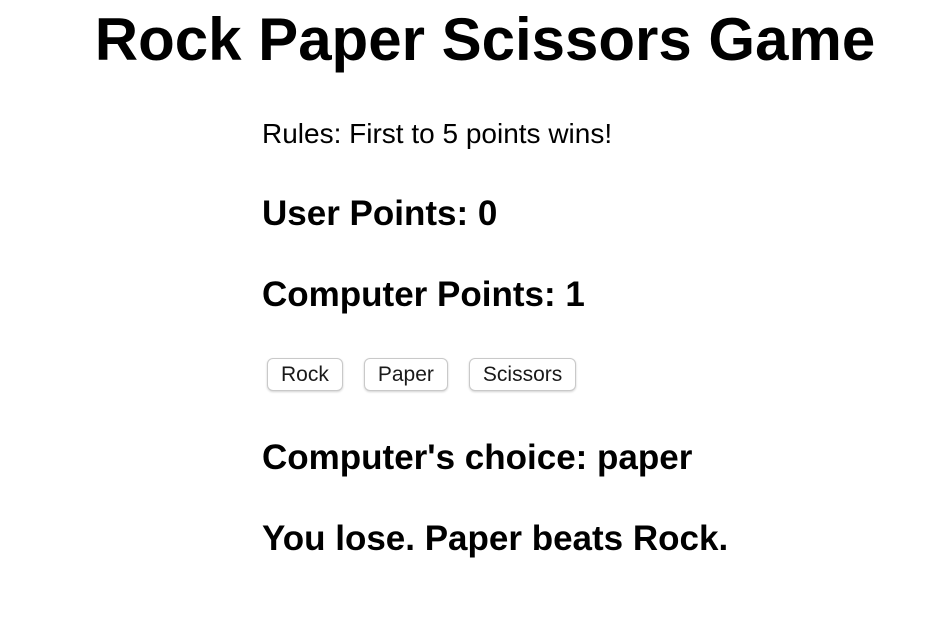 This screenshot has height=618, width=930. I want to click on choice-buttons: Rock Paper Scissors, so click(422, 374).